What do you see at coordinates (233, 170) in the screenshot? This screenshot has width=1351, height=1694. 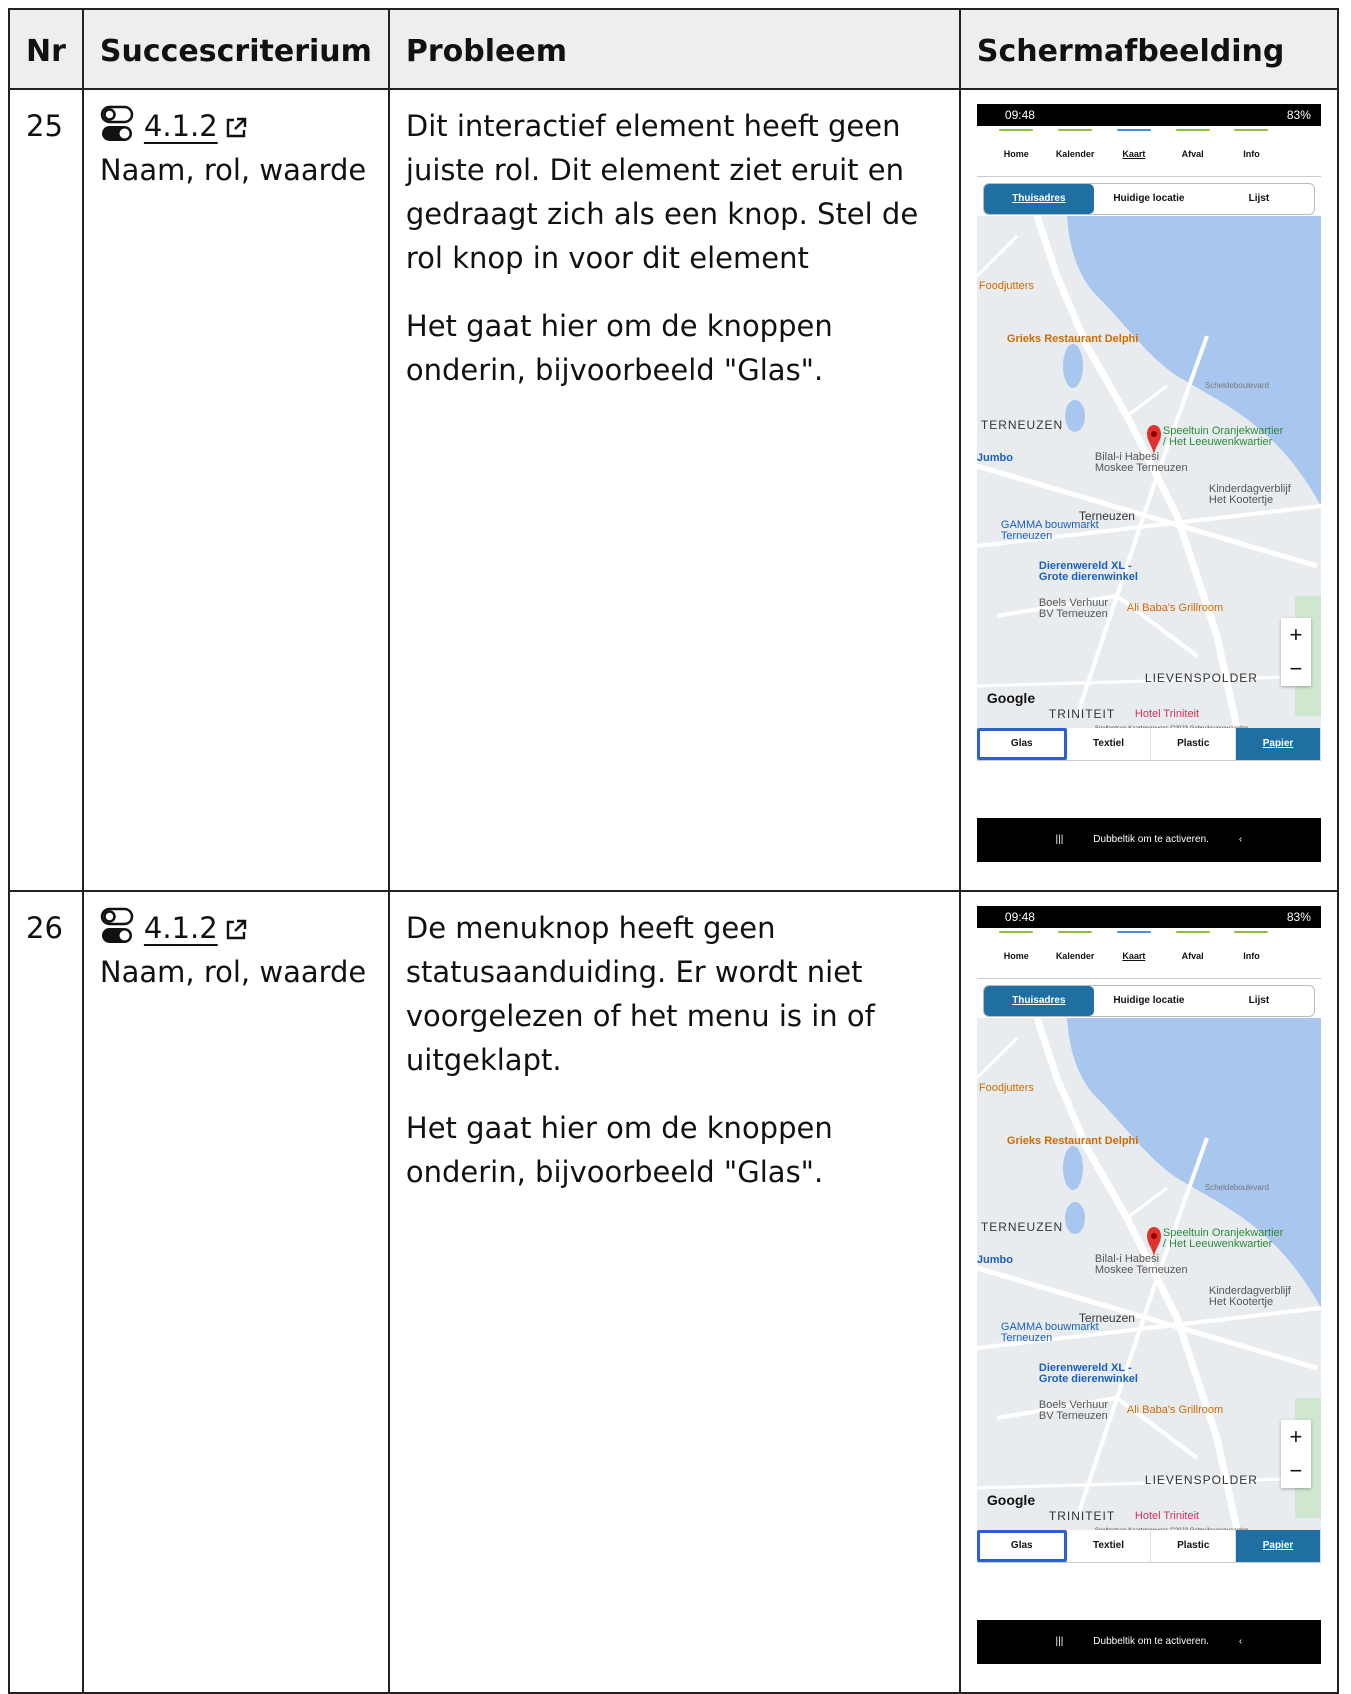 I see `criterion-name: Naam, rol, waarde` at bounding box center [233, 170].